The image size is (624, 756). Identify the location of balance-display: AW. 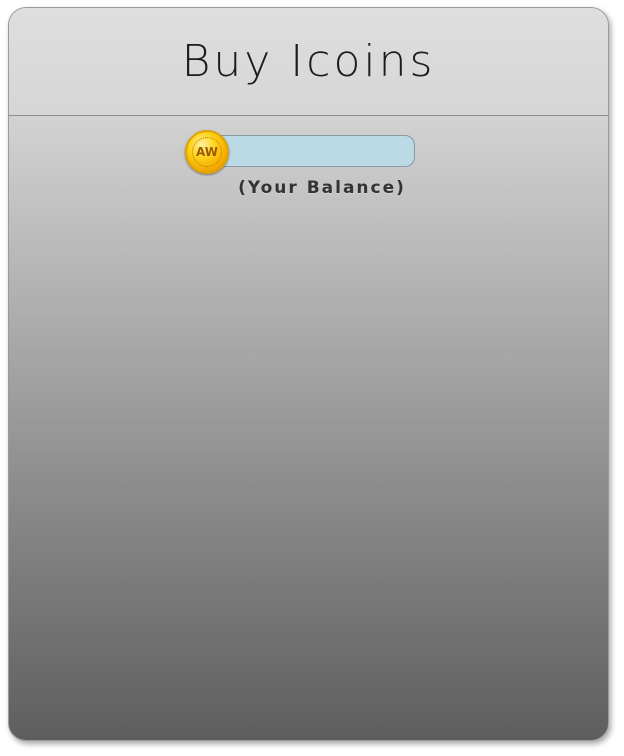
(301, 154).